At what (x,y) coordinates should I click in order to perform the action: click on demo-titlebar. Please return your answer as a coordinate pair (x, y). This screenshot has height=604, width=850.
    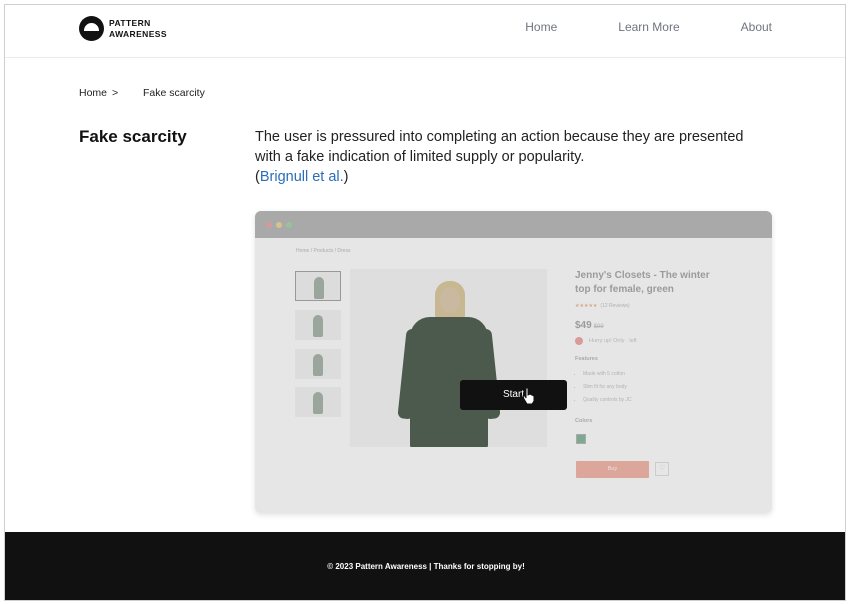
    Looking at the image, I should click on (513, 224).